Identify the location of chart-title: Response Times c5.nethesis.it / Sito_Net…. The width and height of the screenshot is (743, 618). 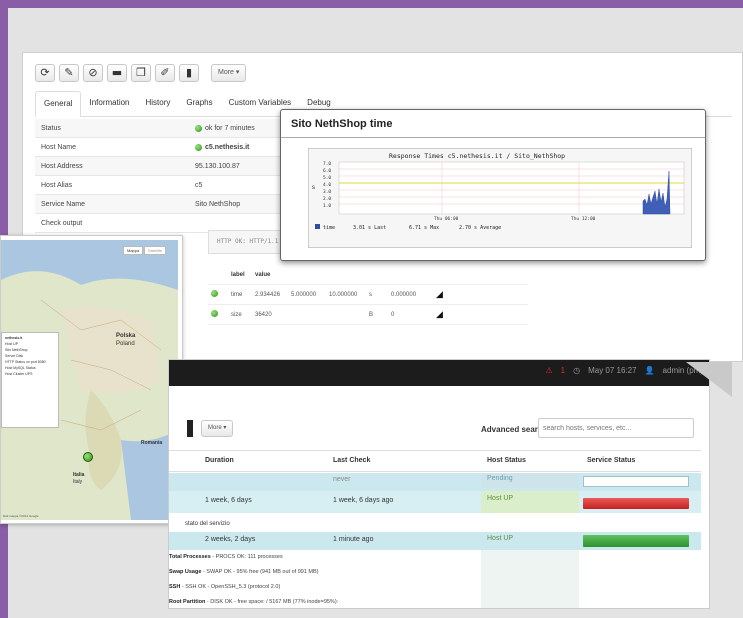
(477, 156).